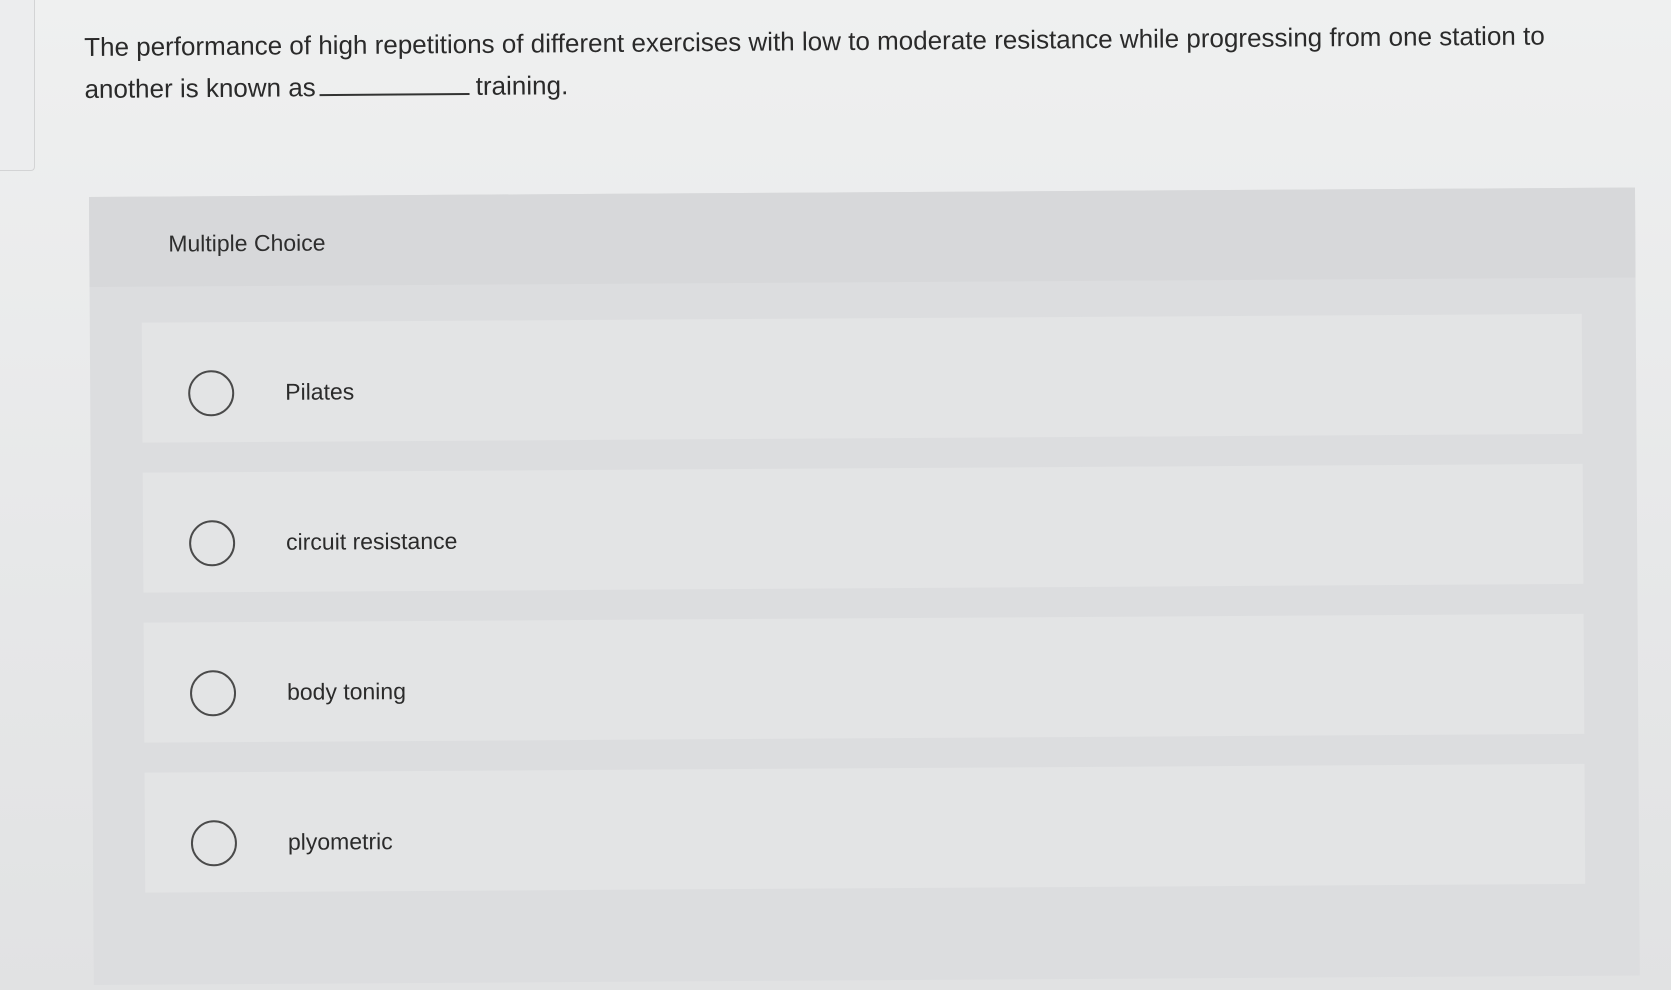  Describe the element at coordinates (862, 378) in the screenshot. I see `answer-option-pilates: Pilates` at that location.